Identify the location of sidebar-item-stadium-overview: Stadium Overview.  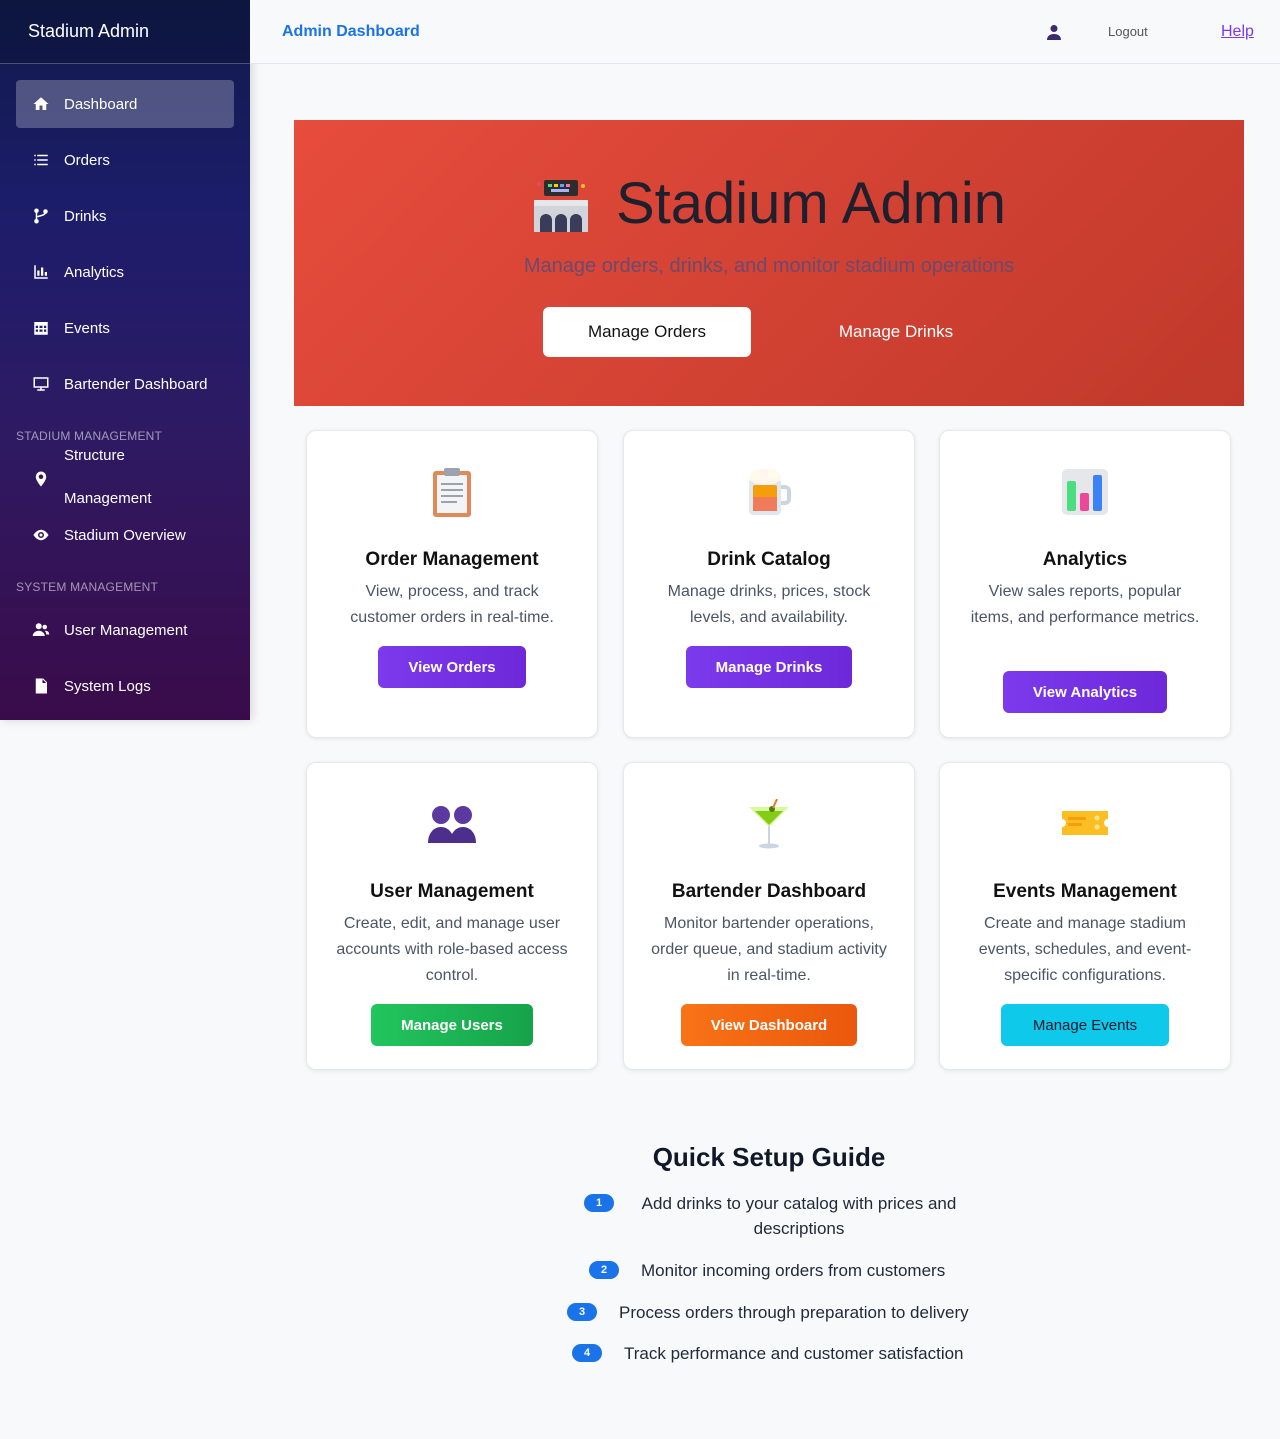
(125, 535).